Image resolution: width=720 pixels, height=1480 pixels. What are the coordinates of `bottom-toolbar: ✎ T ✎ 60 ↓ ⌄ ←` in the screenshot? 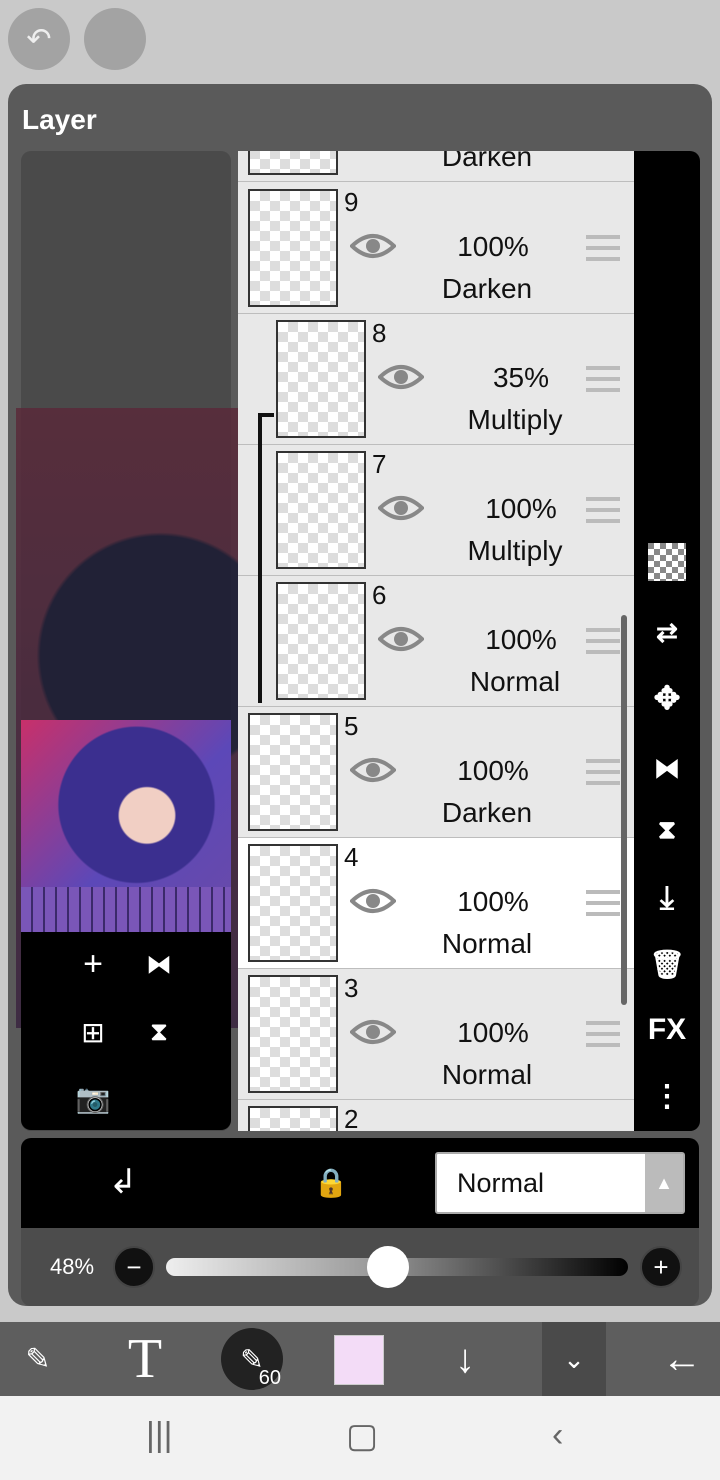 It's located at (360, 1359).